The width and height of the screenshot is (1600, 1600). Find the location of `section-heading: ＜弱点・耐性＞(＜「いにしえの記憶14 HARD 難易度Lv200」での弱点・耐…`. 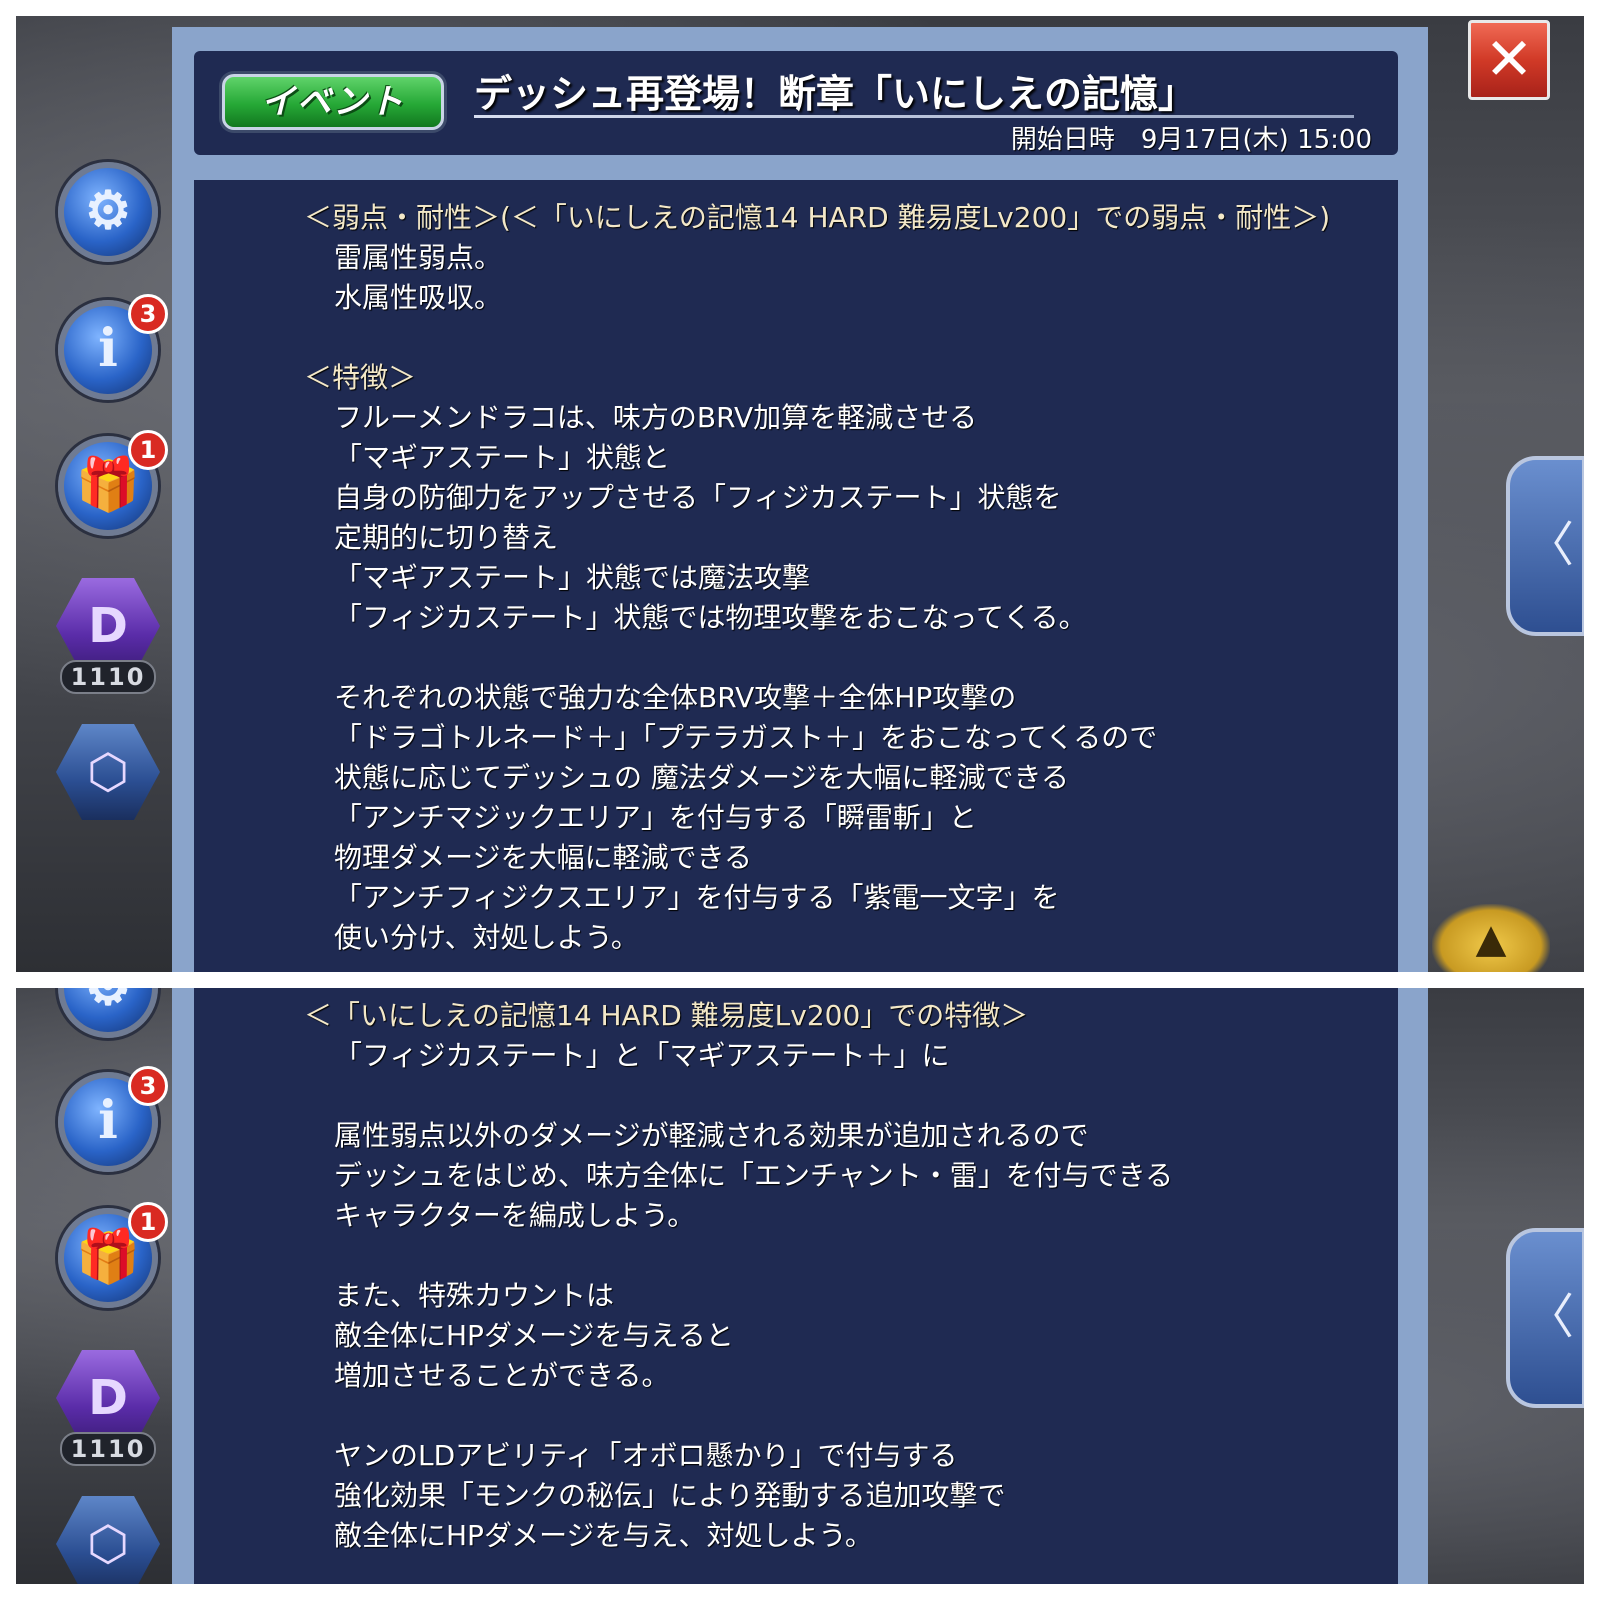

section-heading: ＜弱点・耐性＞(＜「いにしえの記憶14 HARD 難易度Lv200」での弱点・耐… is located at coordinates (817, 217).